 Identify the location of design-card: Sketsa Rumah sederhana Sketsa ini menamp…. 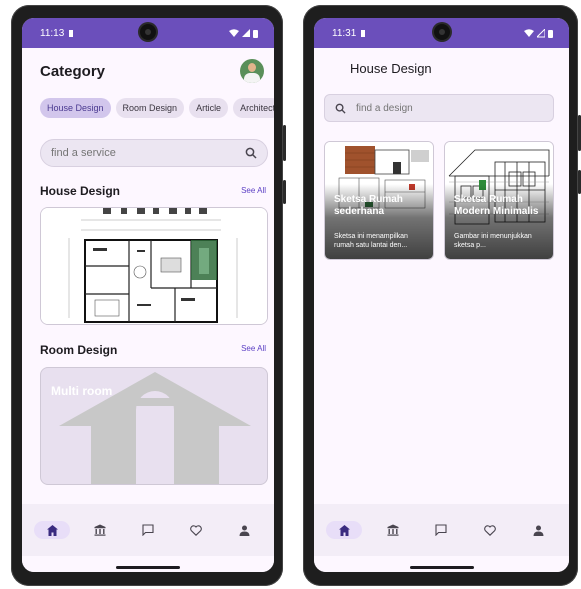
(379, 200).